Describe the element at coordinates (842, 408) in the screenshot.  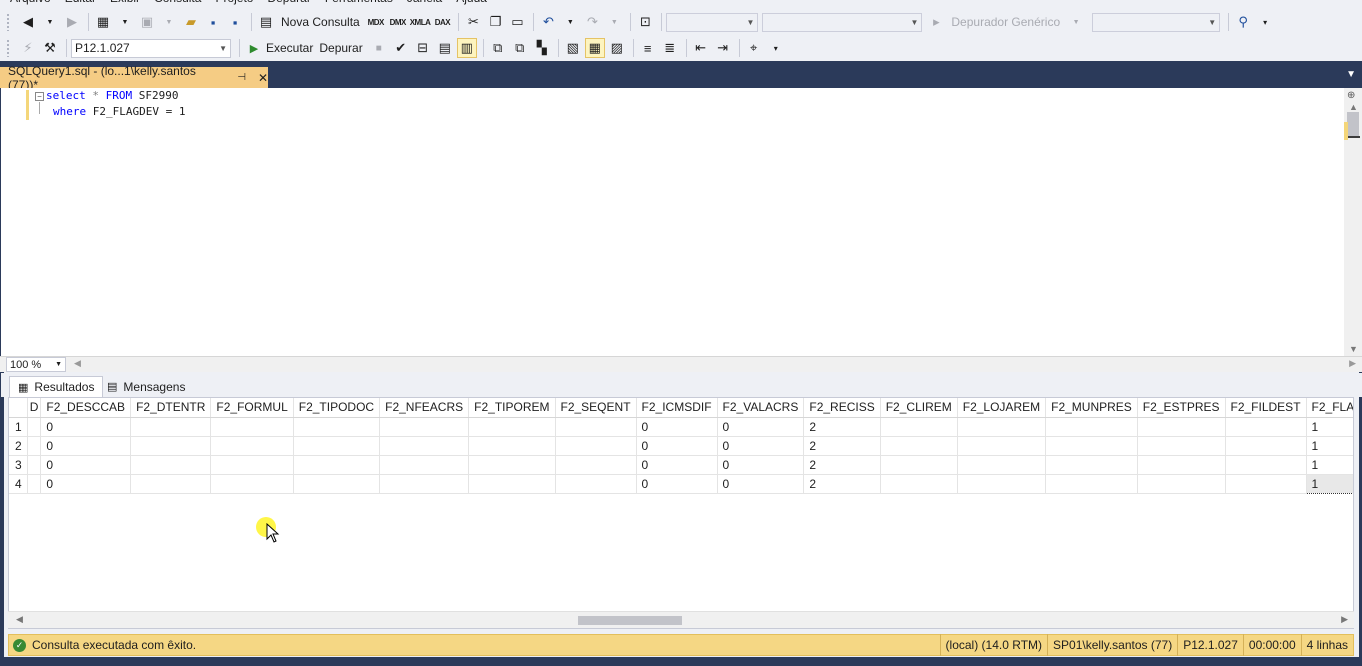
I see `column-header: F2_RECISS` at that location.